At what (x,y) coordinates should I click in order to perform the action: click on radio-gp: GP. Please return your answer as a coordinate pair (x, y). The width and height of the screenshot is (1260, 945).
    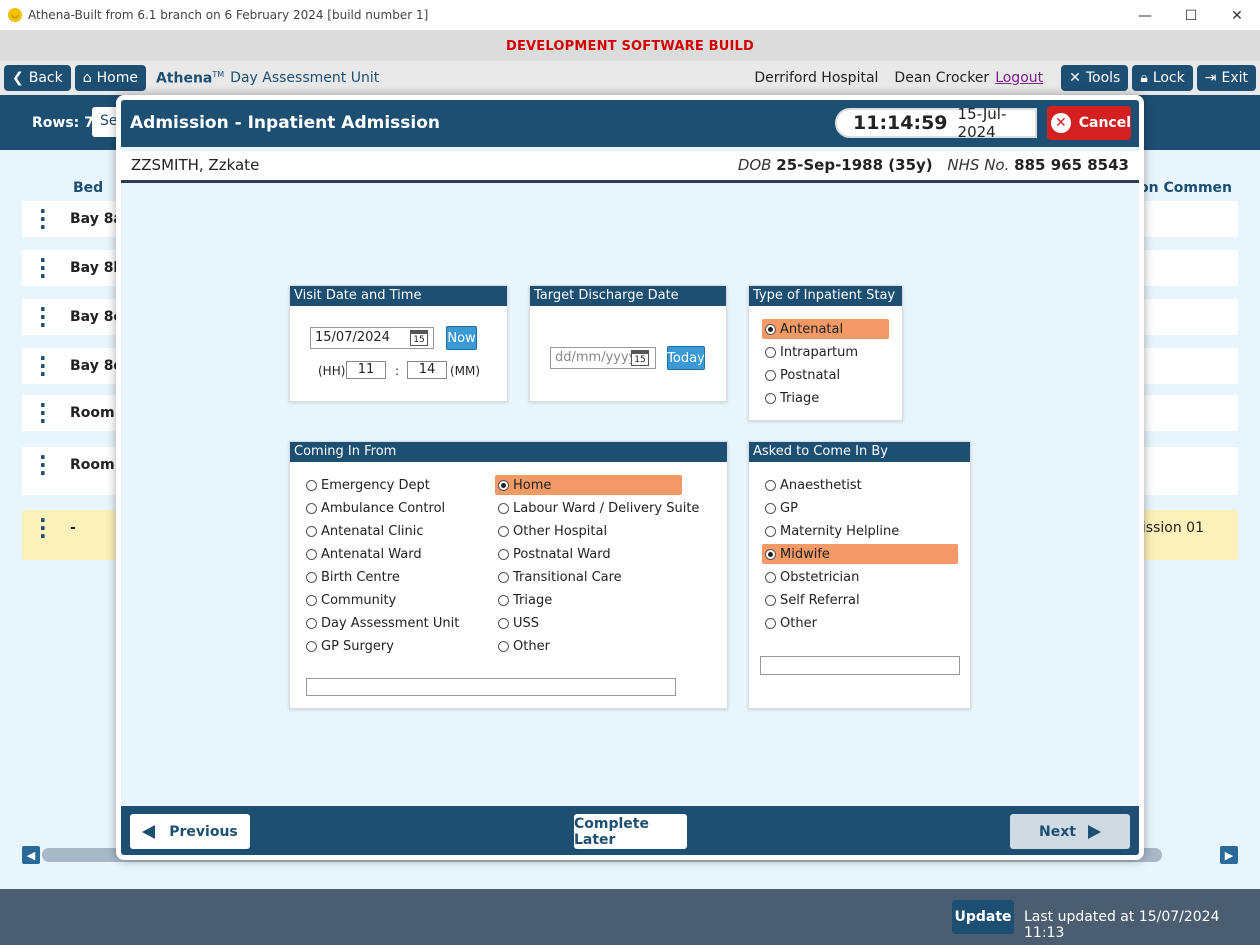
    Looking at the image, I should click on (860, 508).